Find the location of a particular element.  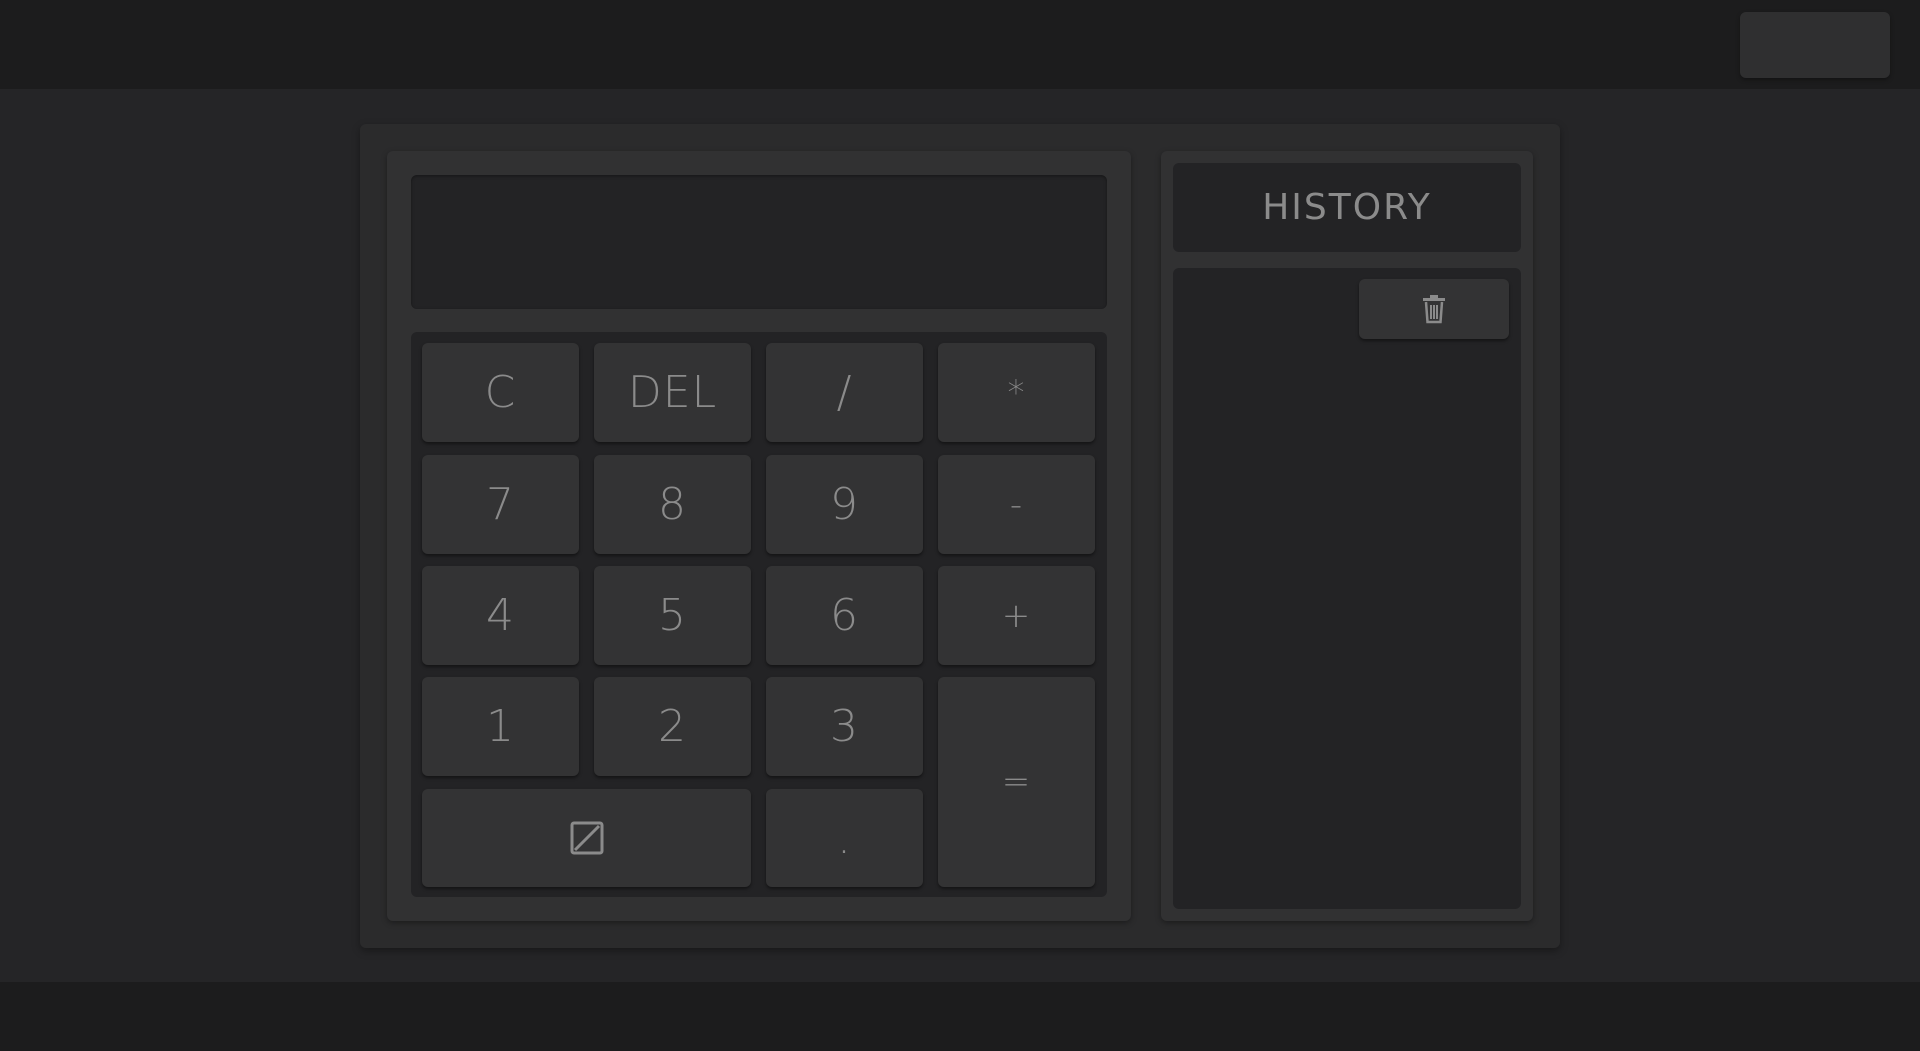

equals-button: = is located at coordinates (1016, 782).